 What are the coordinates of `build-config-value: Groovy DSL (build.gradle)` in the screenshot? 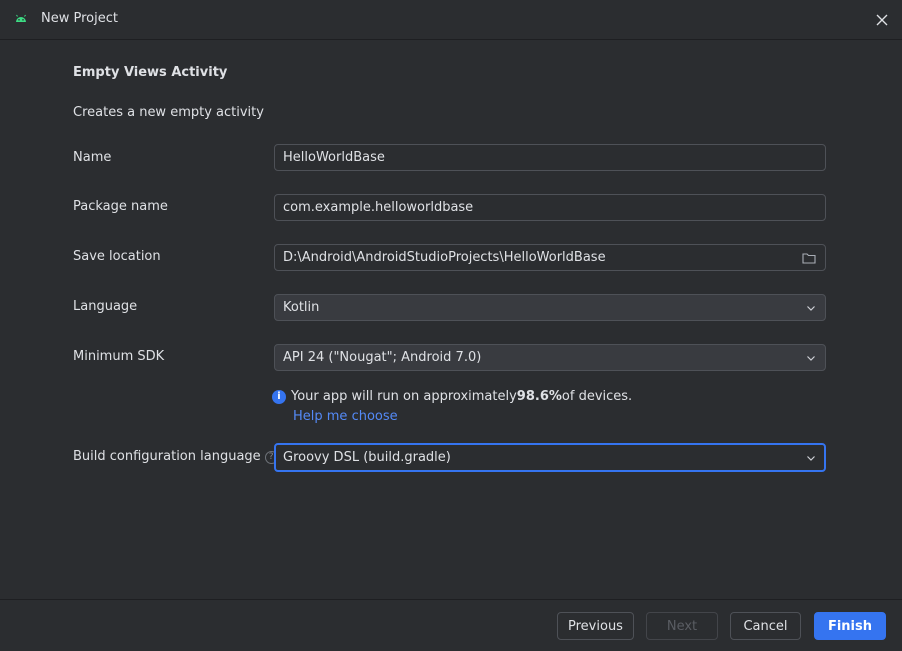 It's located at (367, 457).